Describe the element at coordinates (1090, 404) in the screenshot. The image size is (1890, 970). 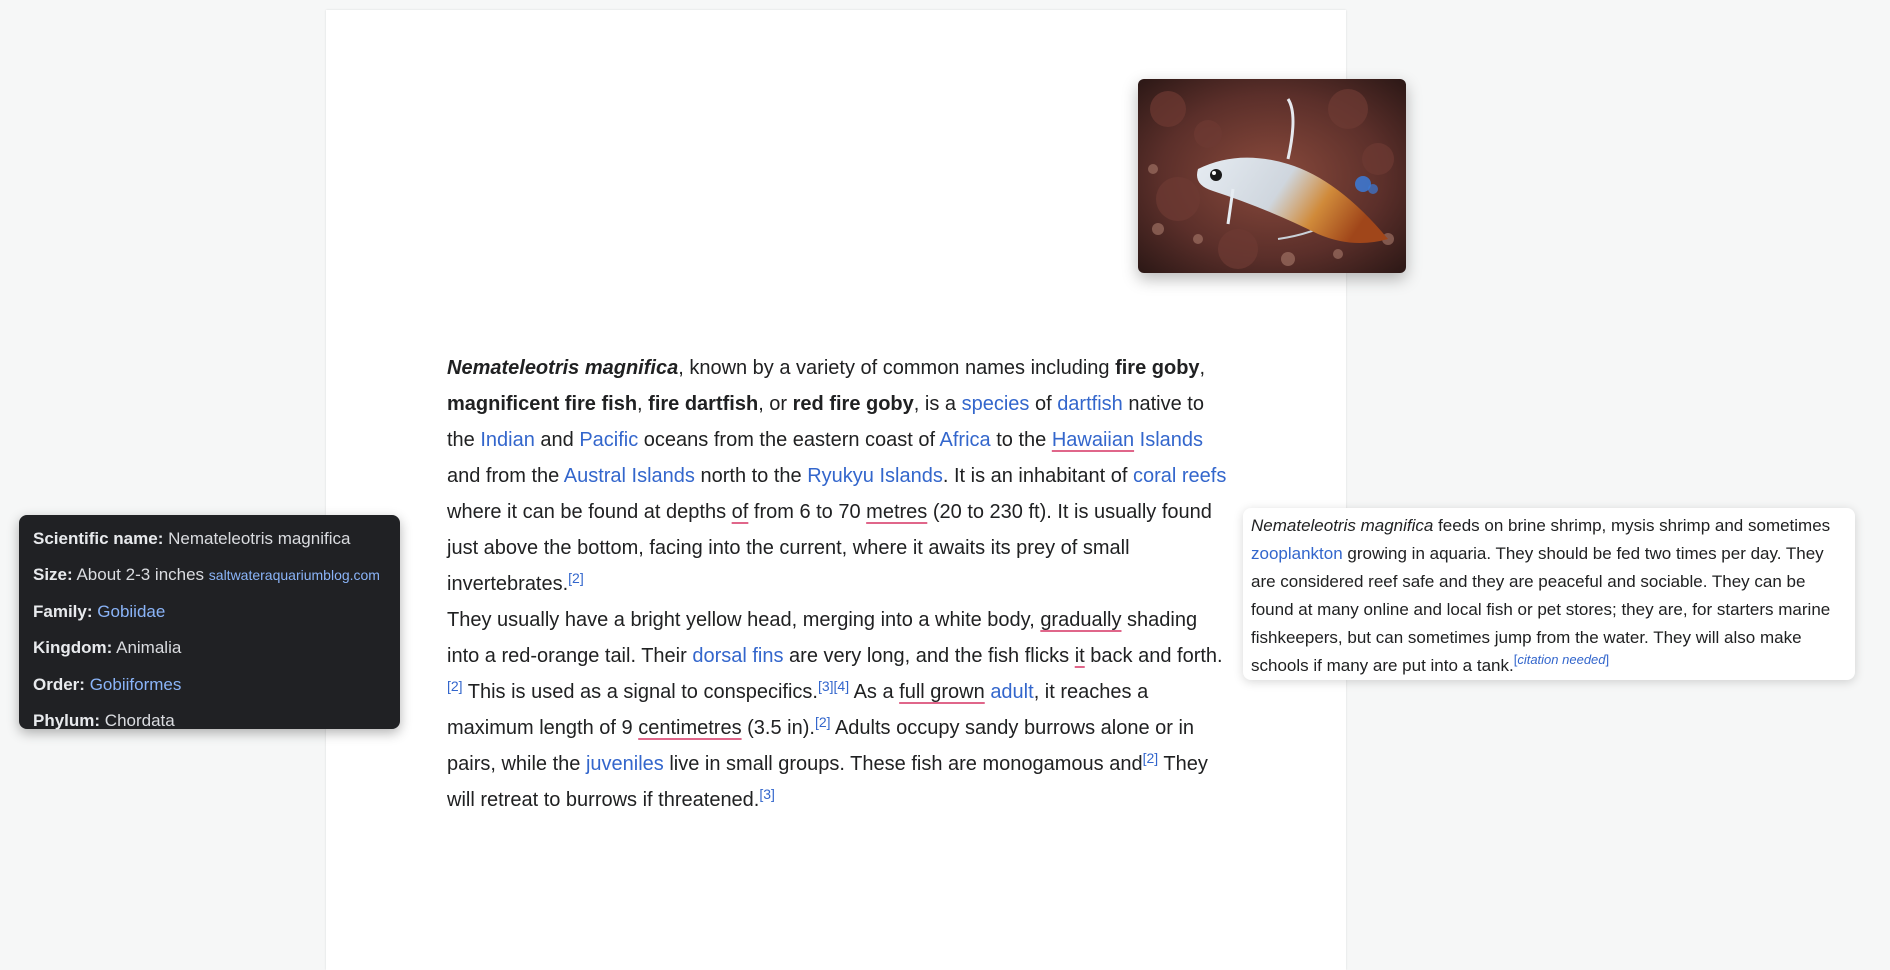
I see `link-dartfish: dartfish` at that location.